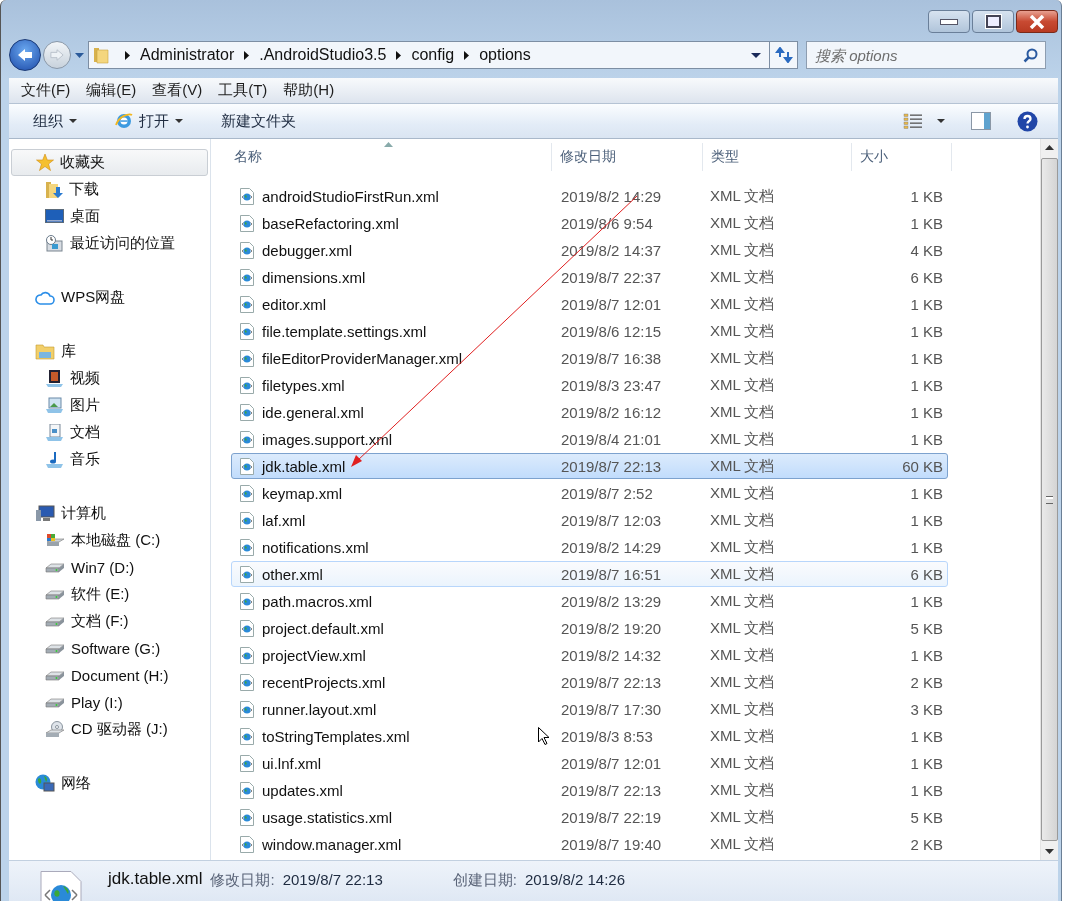 This screenshot has height=901, width=1079. Describe the element at coordinates (292, 574) in the screenshot. I see `file-name: other.xml` at that location.